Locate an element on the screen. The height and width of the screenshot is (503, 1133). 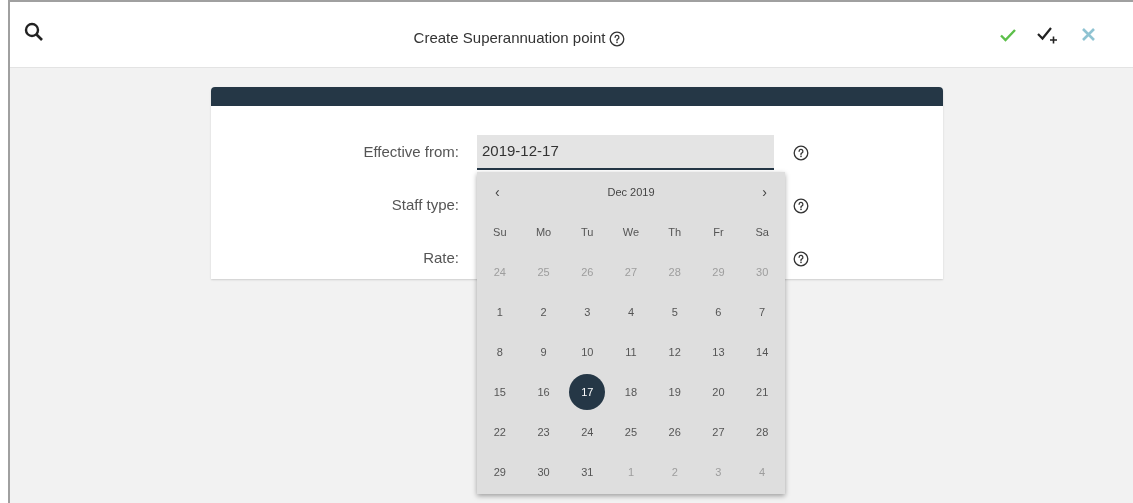
weekday-label: Fr is located at coordinates (718, 232).